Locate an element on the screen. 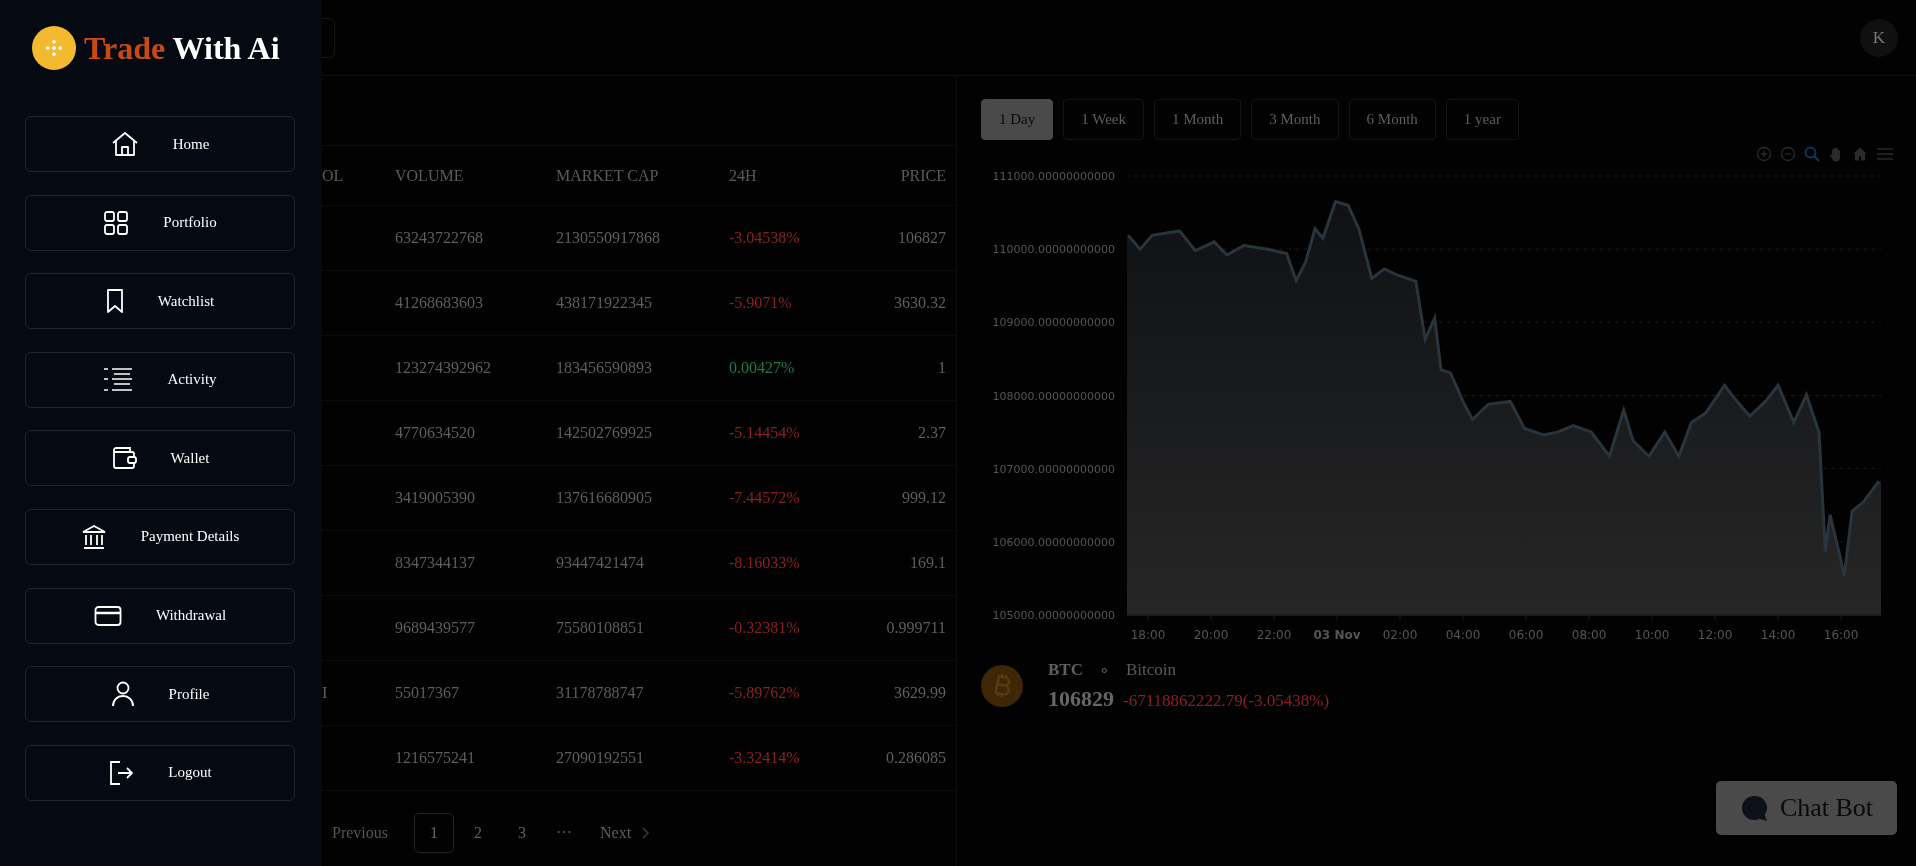 This screenshot has height=866, width=1916. range-tab: 3 Month is located at coordinates (1295, 119).